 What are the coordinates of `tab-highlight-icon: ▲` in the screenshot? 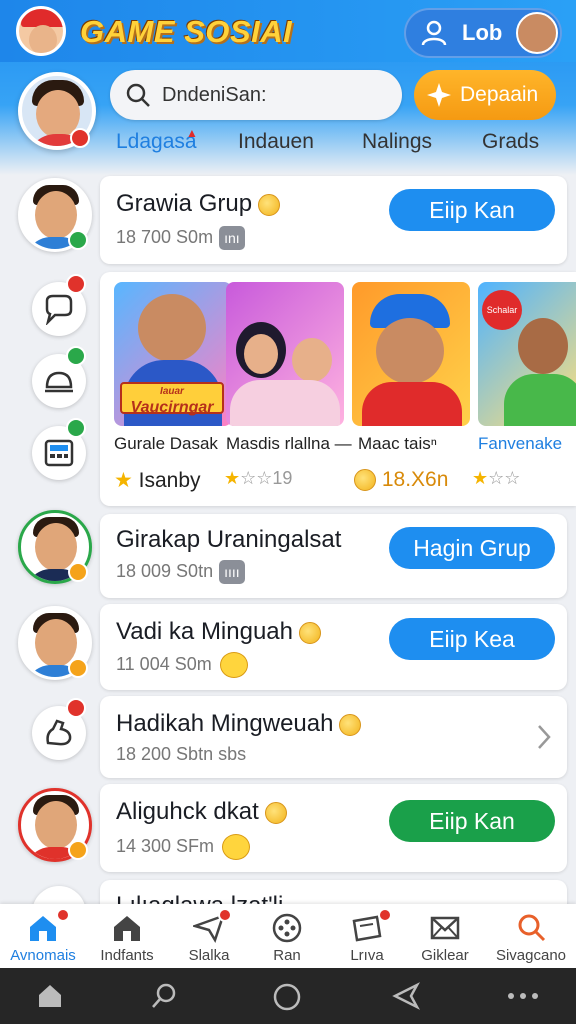 It's located at (192, 133).